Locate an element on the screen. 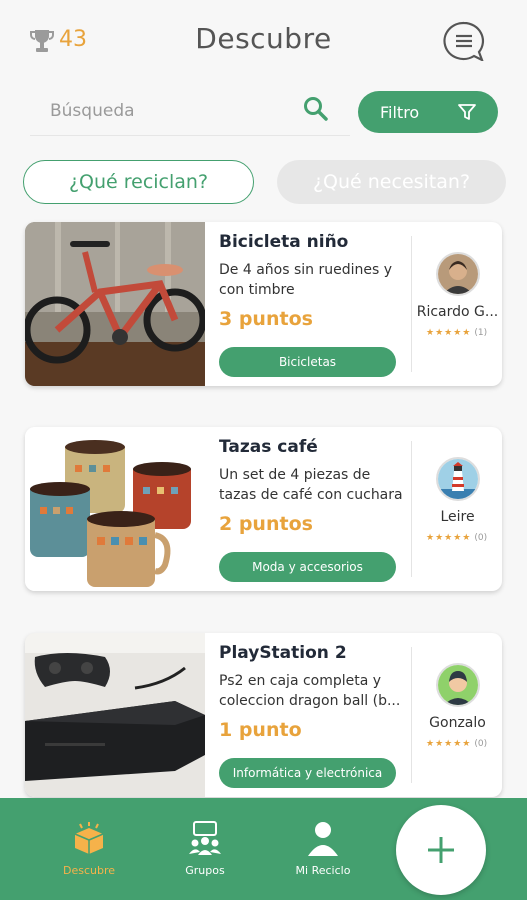  nav-groups-label: Grupos is located at coordinates (205, 870).